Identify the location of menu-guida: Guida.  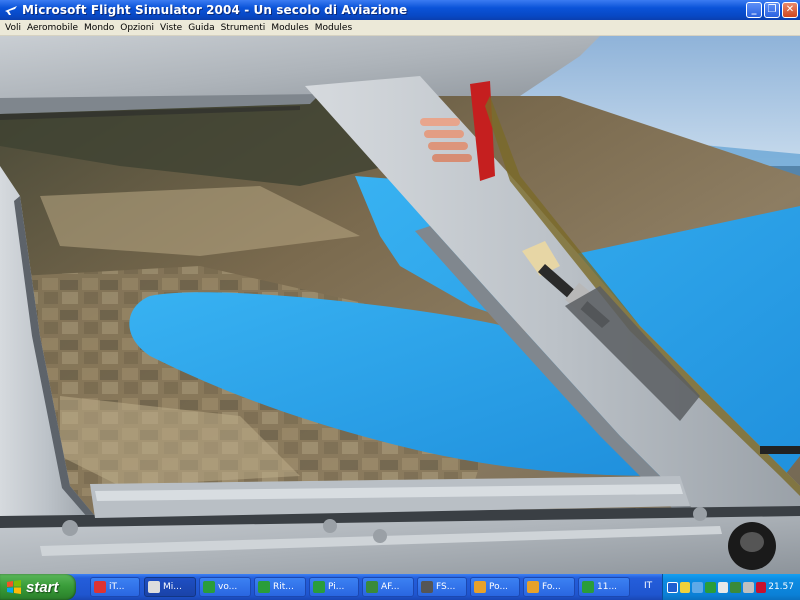
(201, 28).